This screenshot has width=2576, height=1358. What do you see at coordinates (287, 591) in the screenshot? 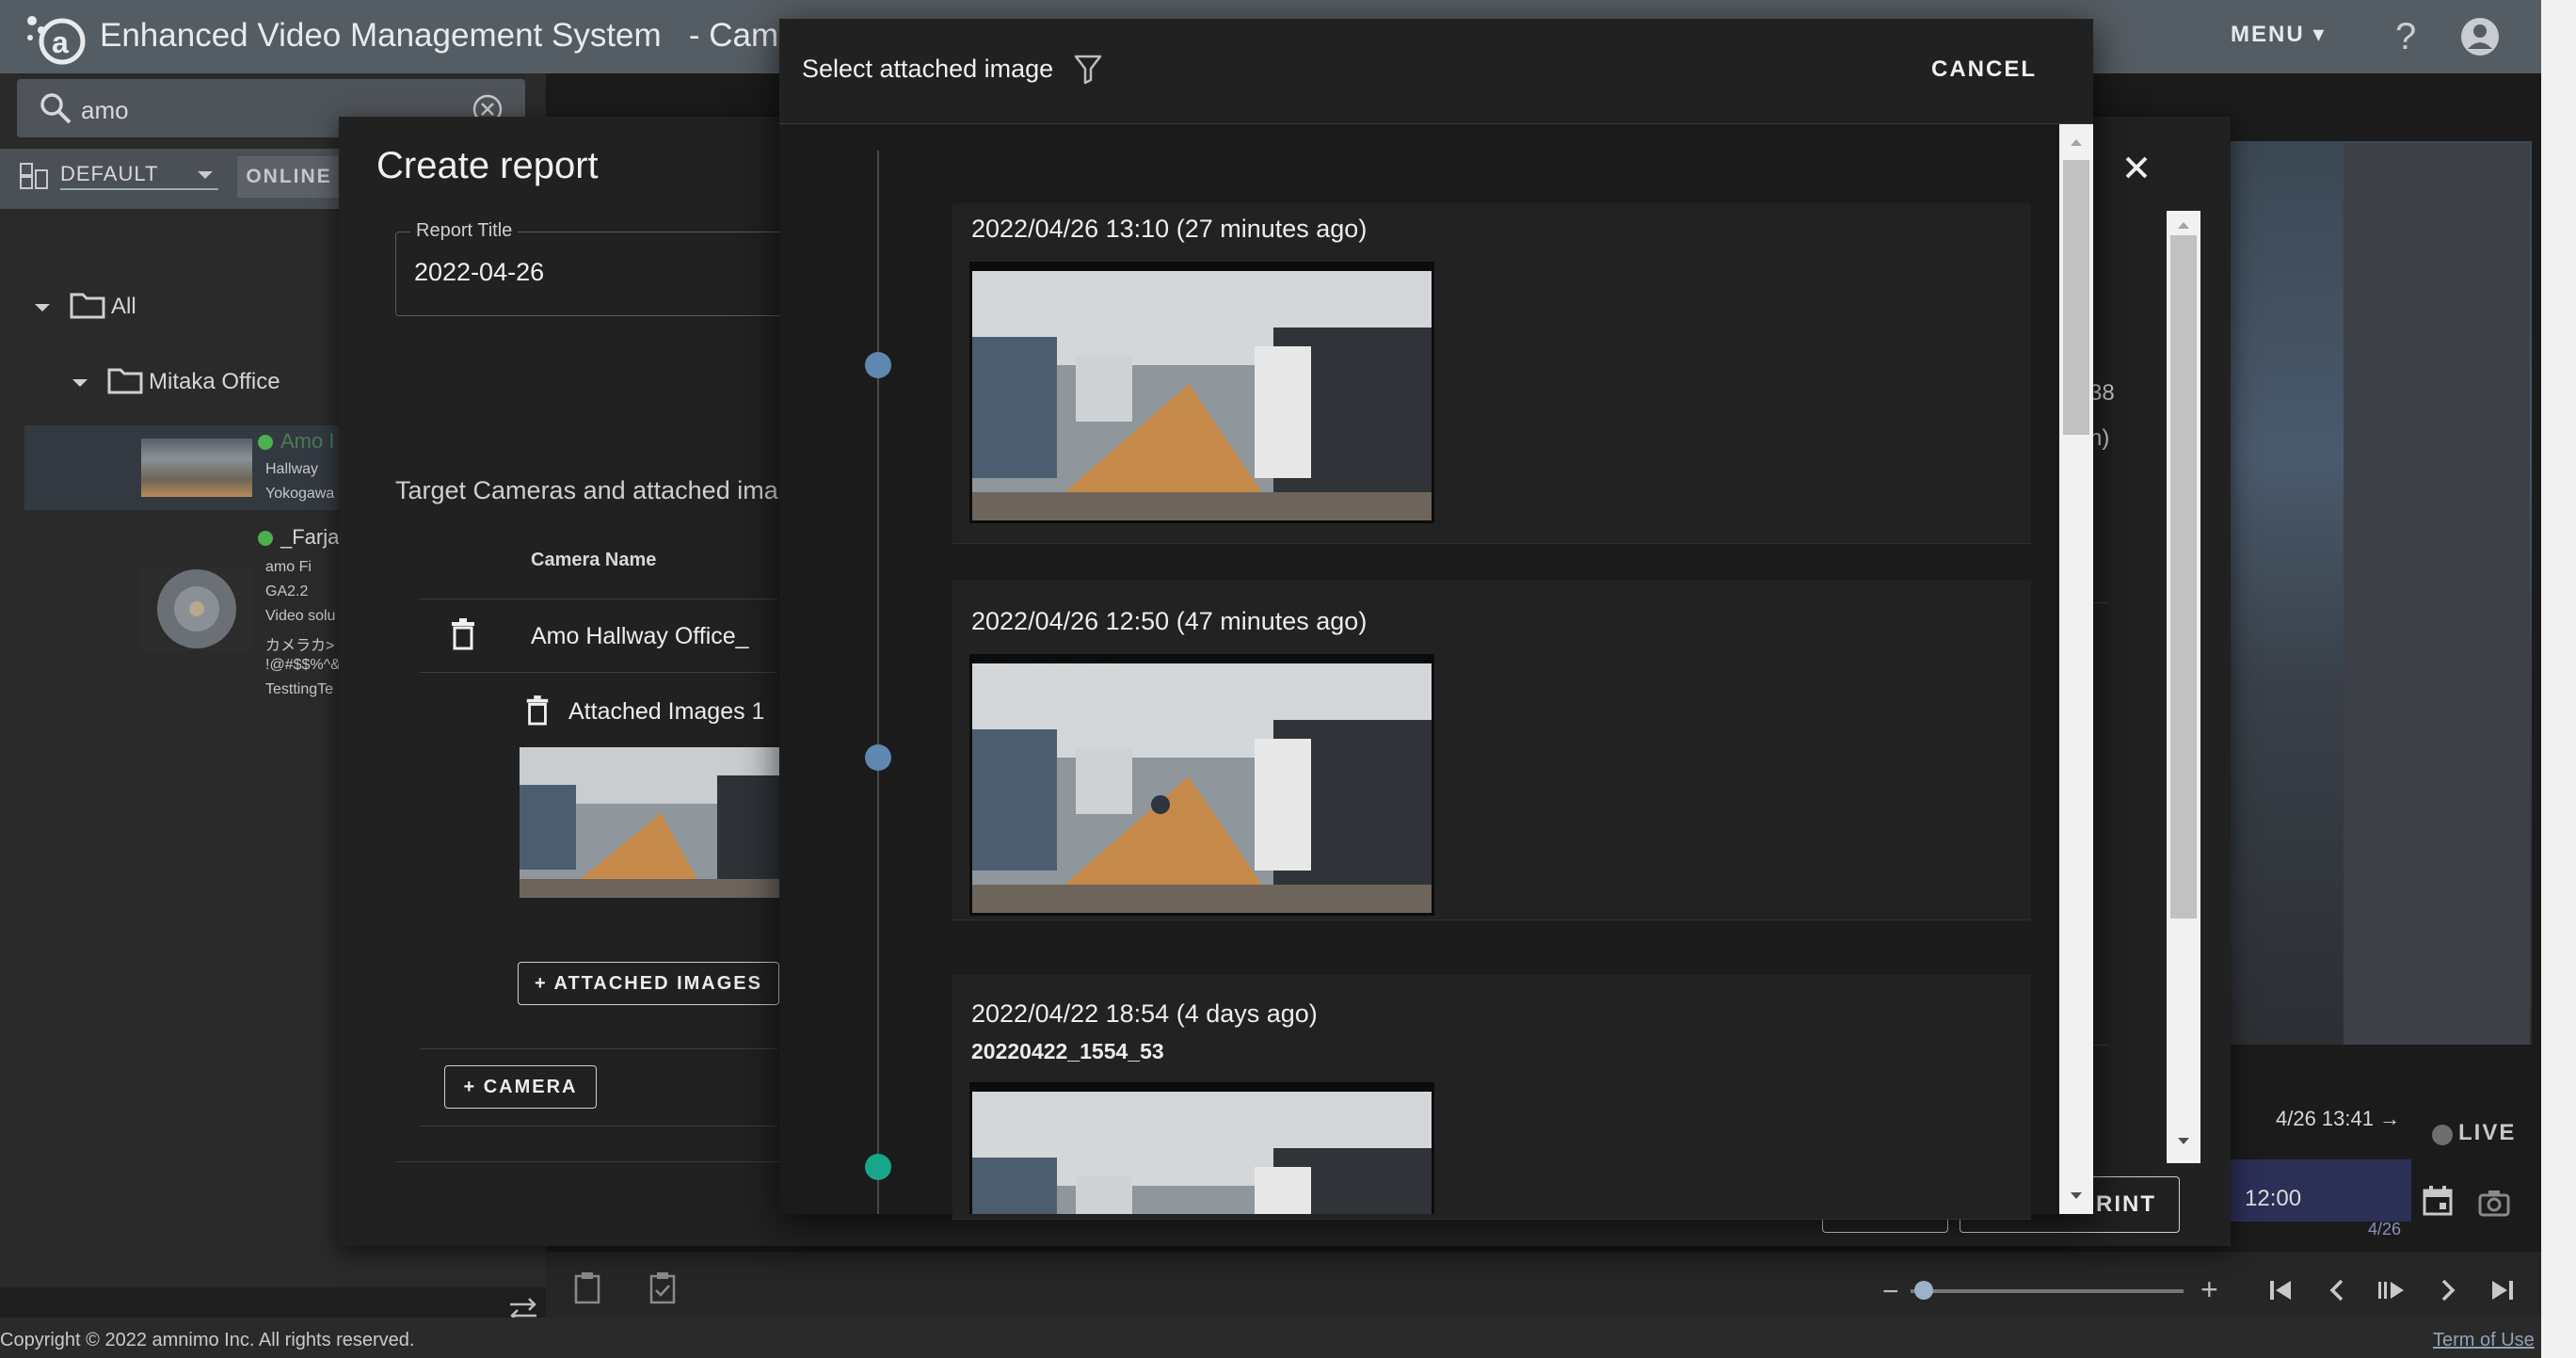
I see `camera-meta: GA2.2` at bounding box center [287, 591].